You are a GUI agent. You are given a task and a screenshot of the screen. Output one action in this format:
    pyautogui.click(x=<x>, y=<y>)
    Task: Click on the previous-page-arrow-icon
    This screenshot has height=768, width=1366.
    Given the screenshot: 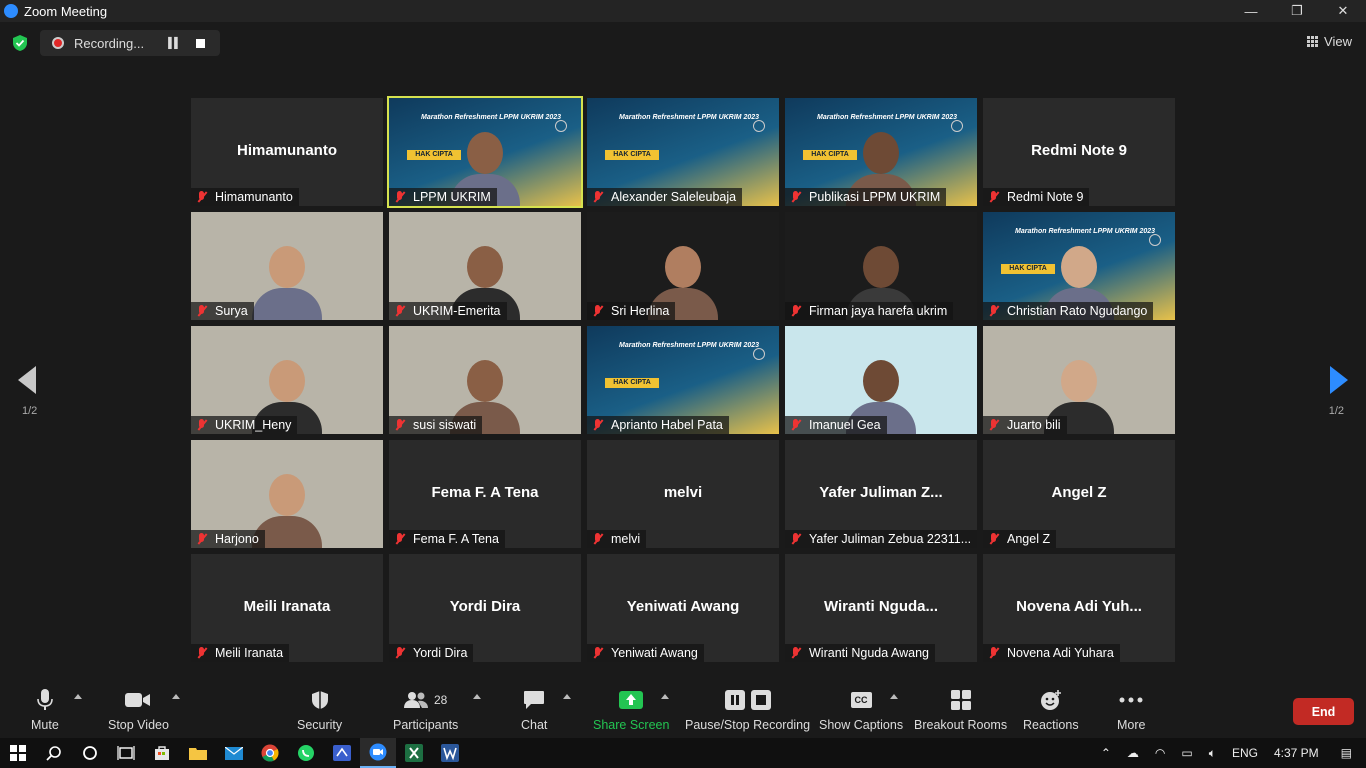 What is the action you would take?
    pyautogui.click(x=27, y=380)
    